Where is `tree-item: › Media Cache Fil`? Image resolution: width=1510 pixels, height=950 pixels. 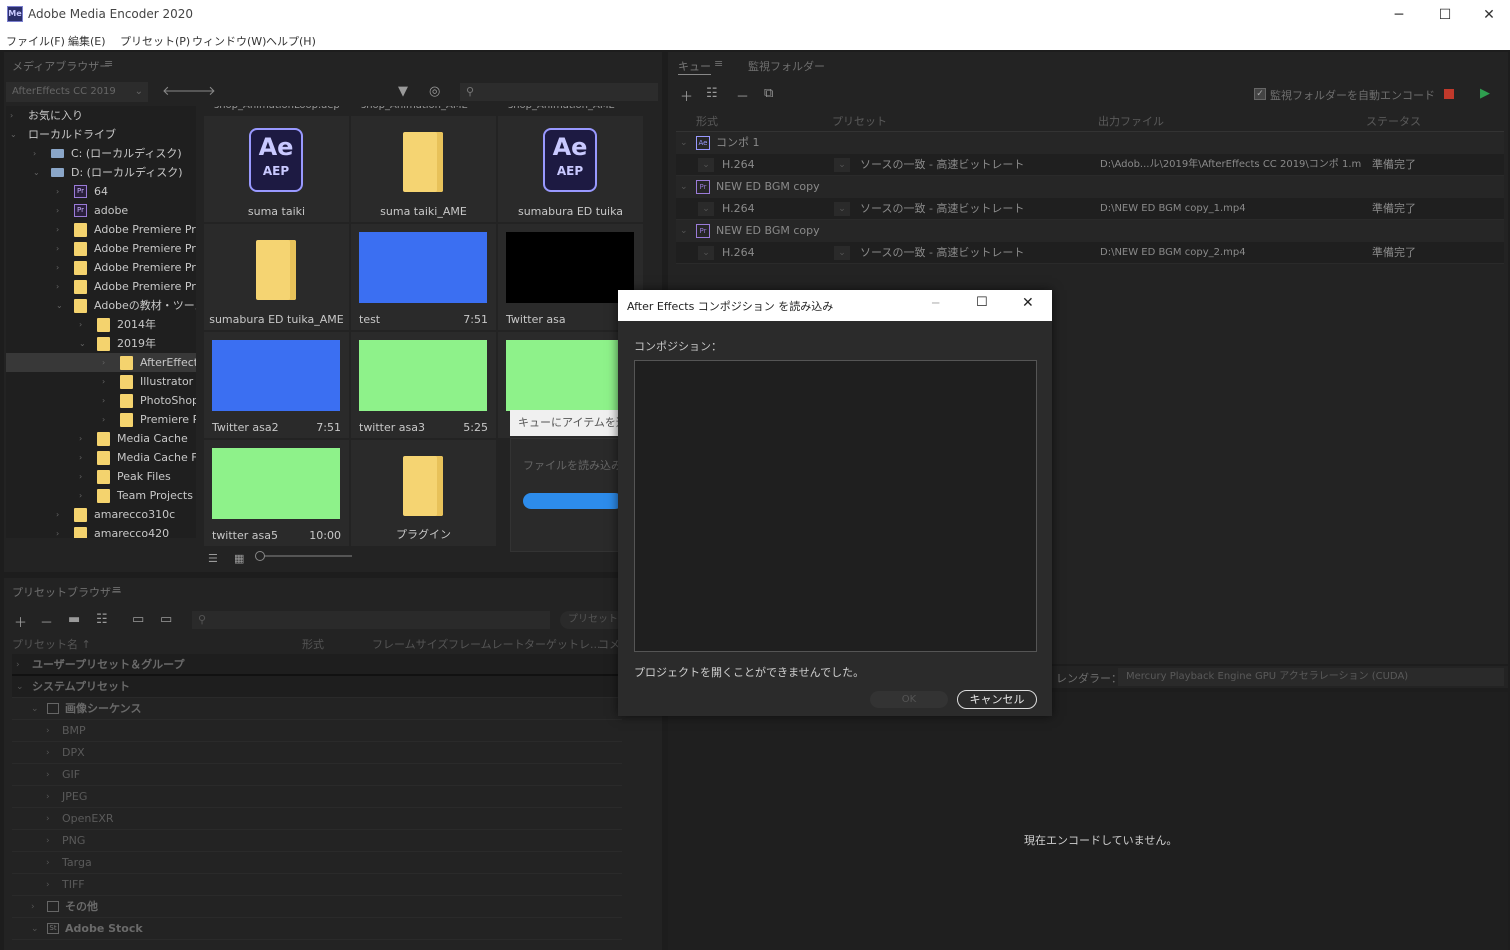
tree-item: › Media Cache Fil is located at coordinates (101, 457).